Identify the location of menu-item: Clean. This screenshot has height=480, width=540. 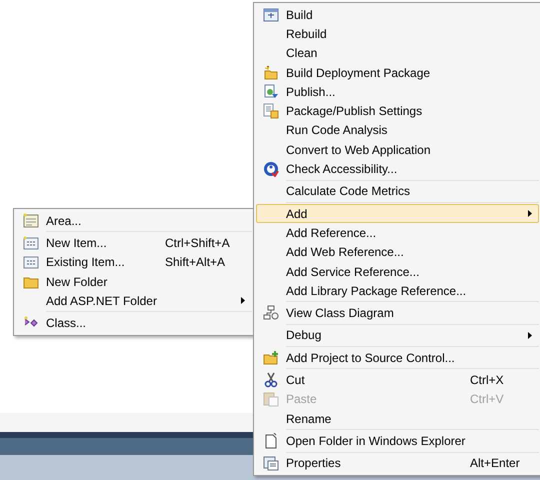
(397, 53).